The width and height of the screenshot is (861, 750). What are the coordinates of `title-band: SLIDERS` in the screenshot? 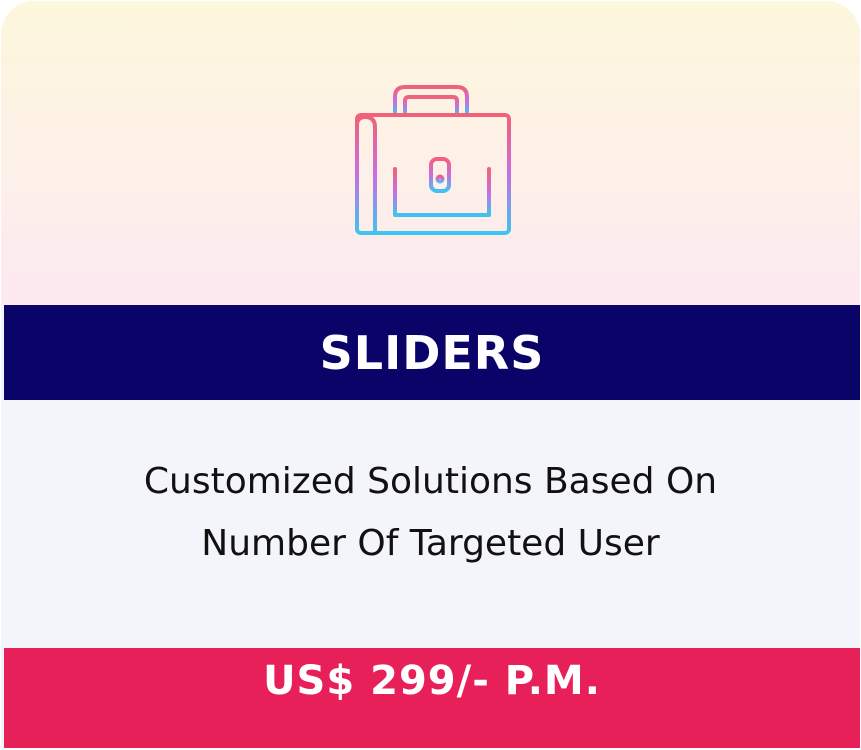 It's located at (432, 352).